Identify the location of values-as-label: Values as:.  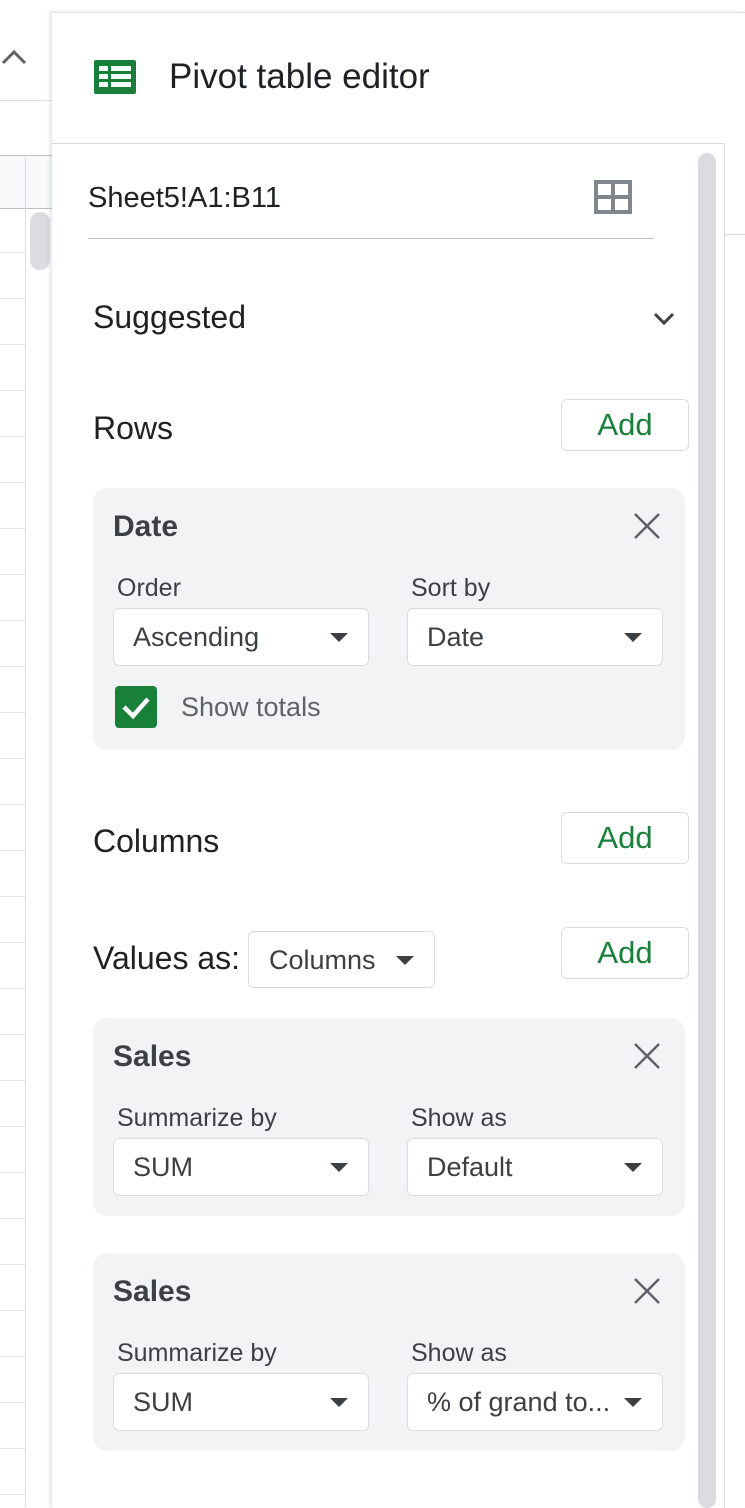
(167, 958).